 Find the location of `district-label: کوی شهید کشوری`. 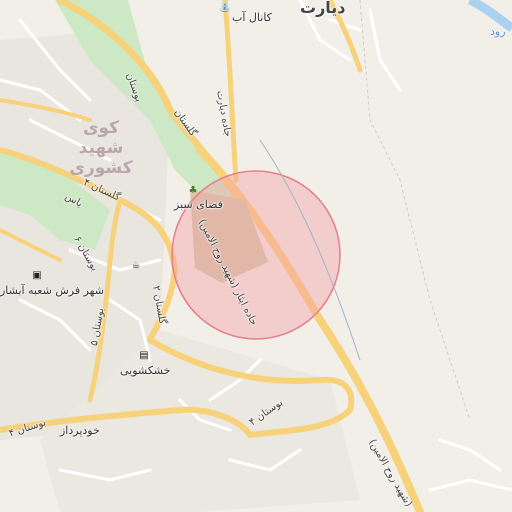

district-label: کوی شهید کشوری is located at coordinates (101, 148).